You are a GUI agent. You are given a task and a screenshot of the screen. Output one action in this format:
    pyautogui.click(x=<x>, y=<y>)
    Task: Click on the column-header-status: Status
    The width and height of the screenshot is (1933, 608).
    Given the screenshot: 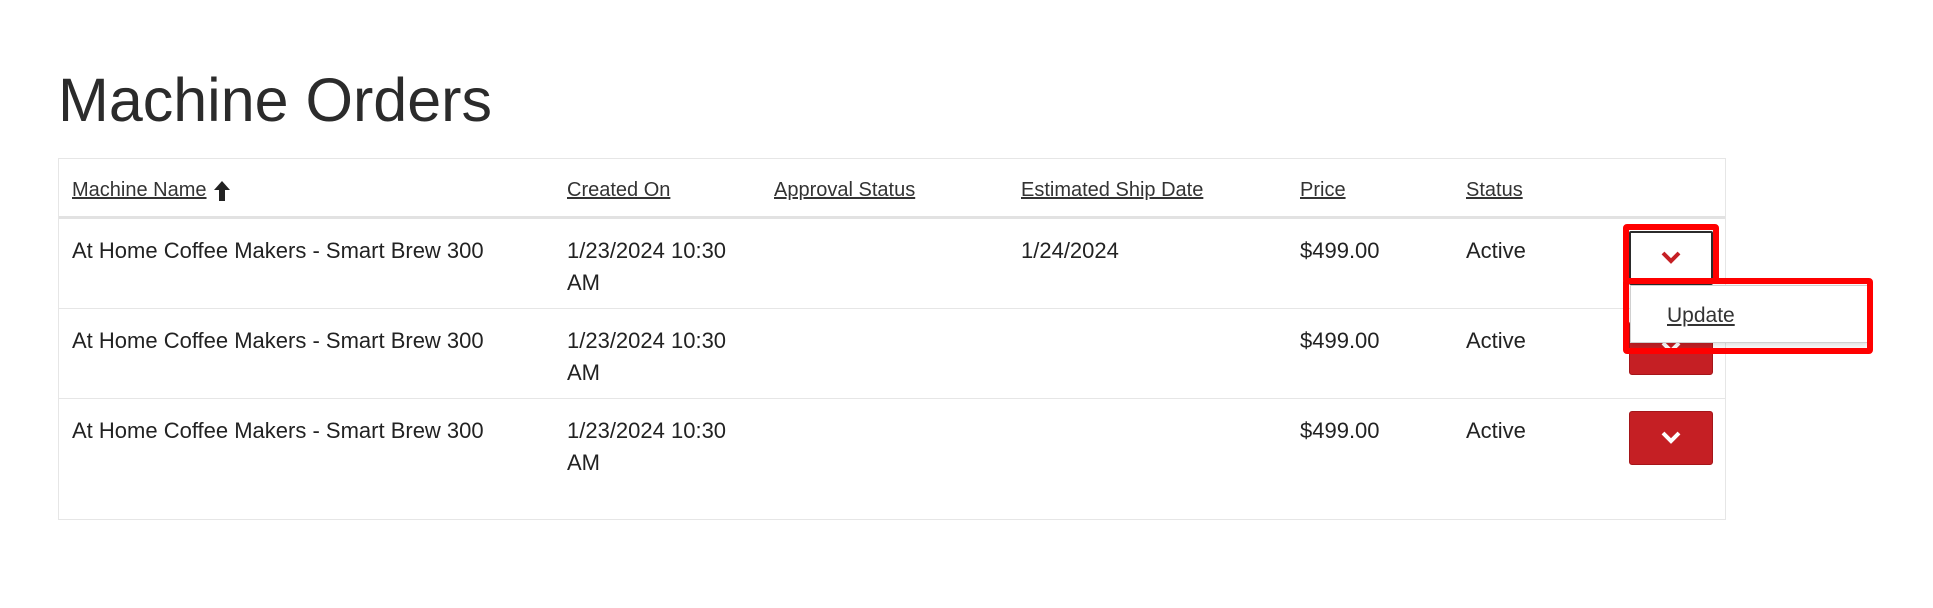 What is the action you would take?
    pyautogui.click(x=1494, y=190)
    